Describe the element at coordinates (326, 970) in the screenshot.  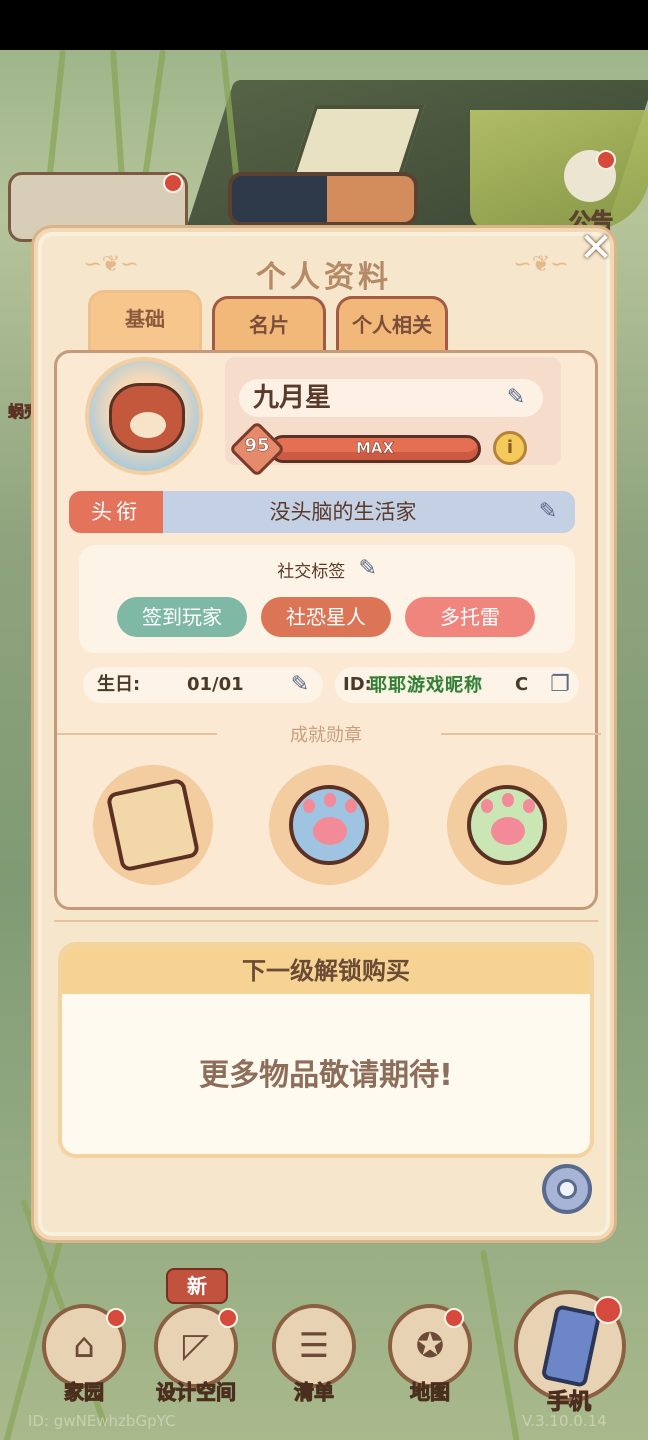
I see `unlock-header: 下一级解锁购买` at that location.